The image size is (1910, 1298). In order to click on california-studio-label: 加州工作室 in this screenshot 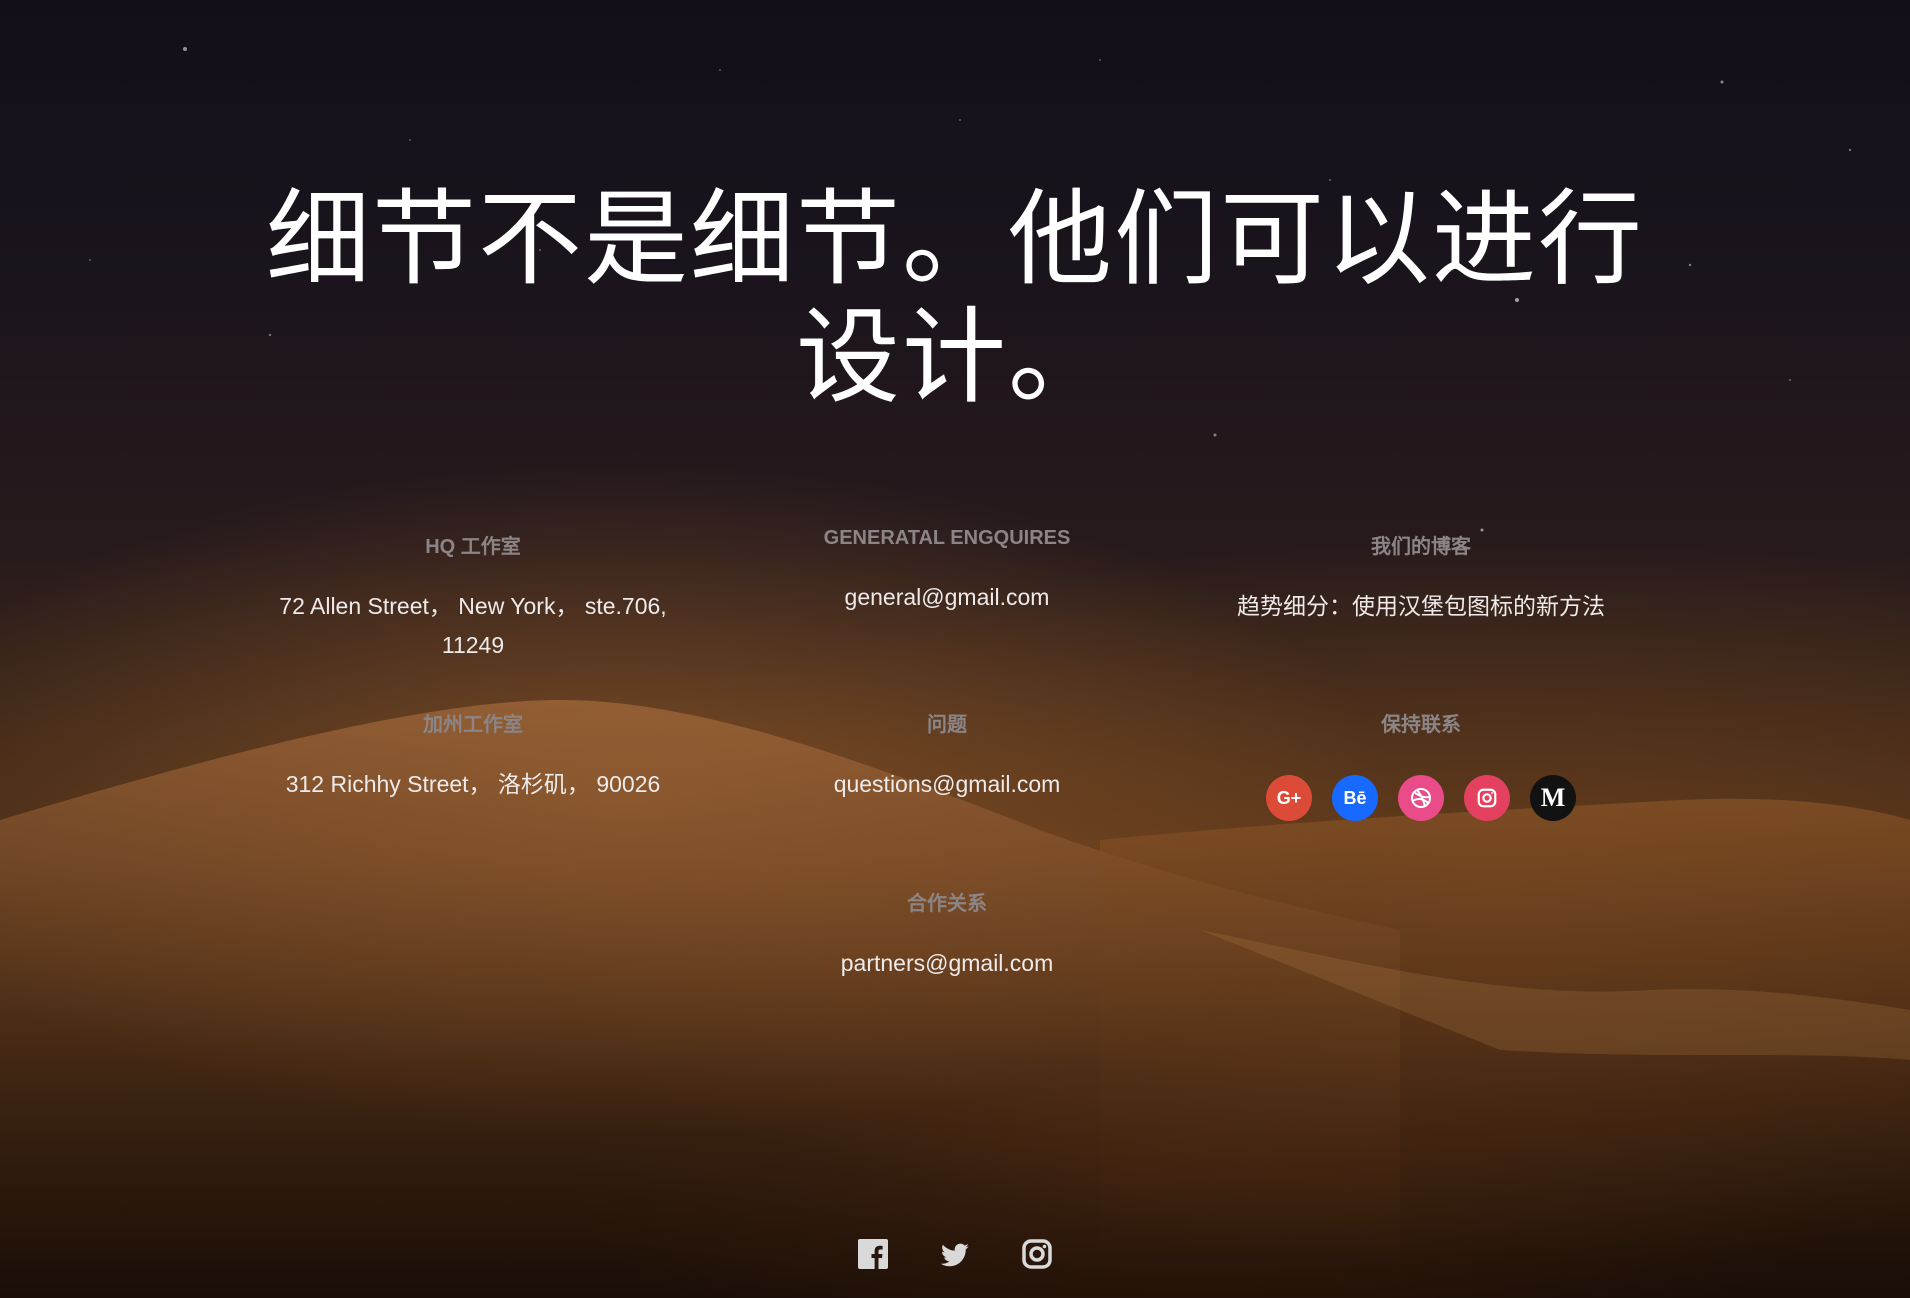, I will do `click(473, 725)`.